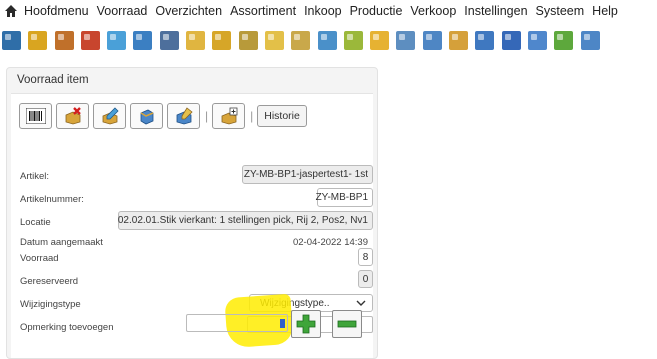 The height and width of the screenshot is (359, 657). I want to click on artikel-value: ZY-MB-BP1-jaspertest1- 1st, so click(307, 174).